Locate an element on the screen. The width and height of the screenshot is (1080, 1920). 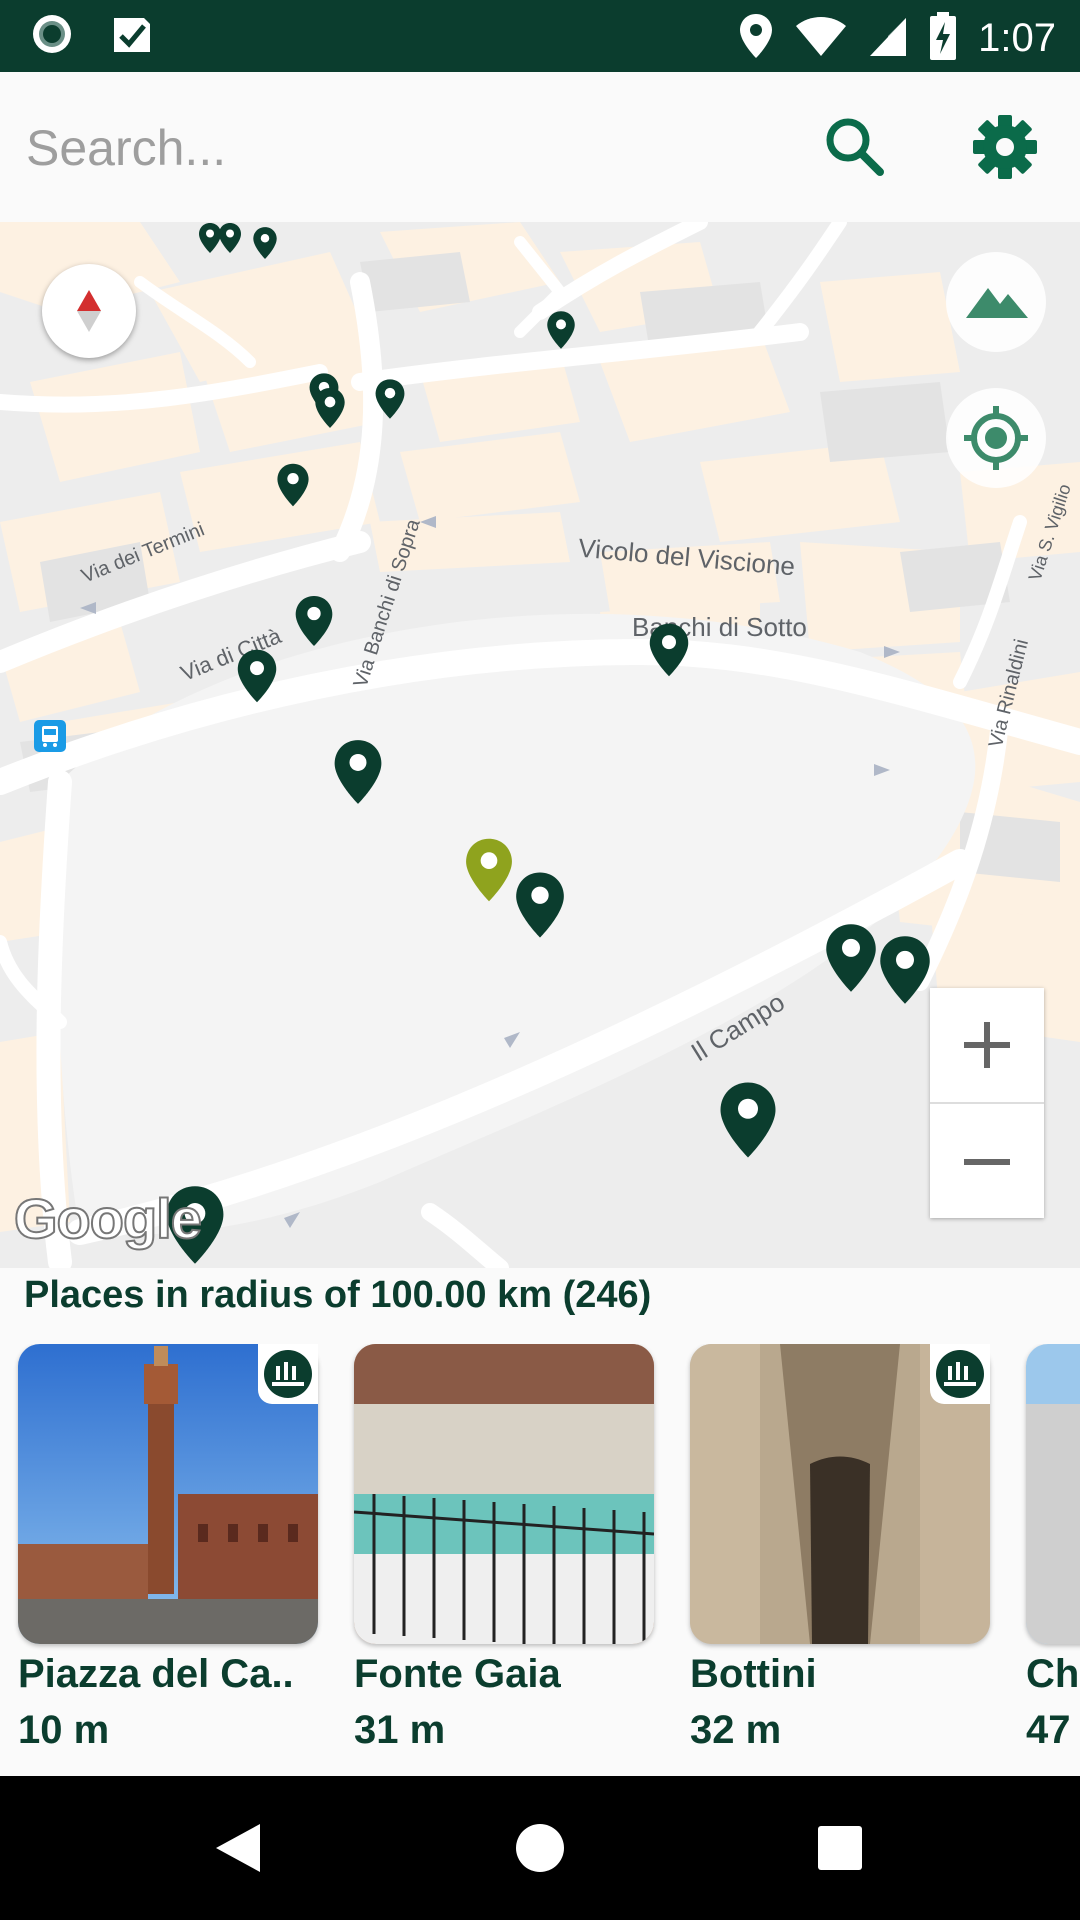
terrain-icon is located at coordinates (997, 302).